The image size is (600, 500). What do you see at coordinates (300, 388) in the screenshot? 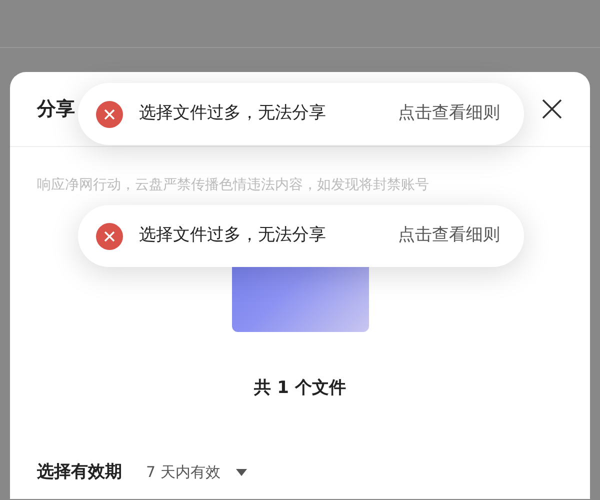
I see `file-count: 共 1 个文件` at bounding box center [300, 388].